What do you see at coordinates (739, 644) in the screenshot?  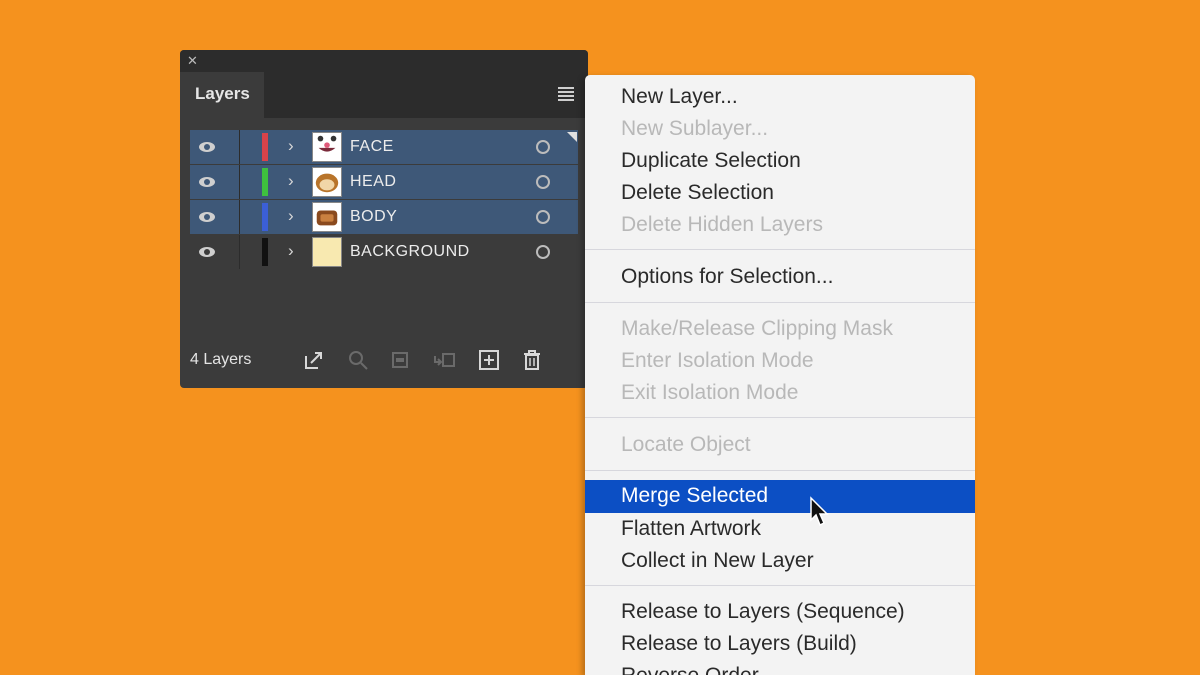 I see `menu-item-release-to-layers-build: Release to Layers (Build)` at bounding box center [739, 644].